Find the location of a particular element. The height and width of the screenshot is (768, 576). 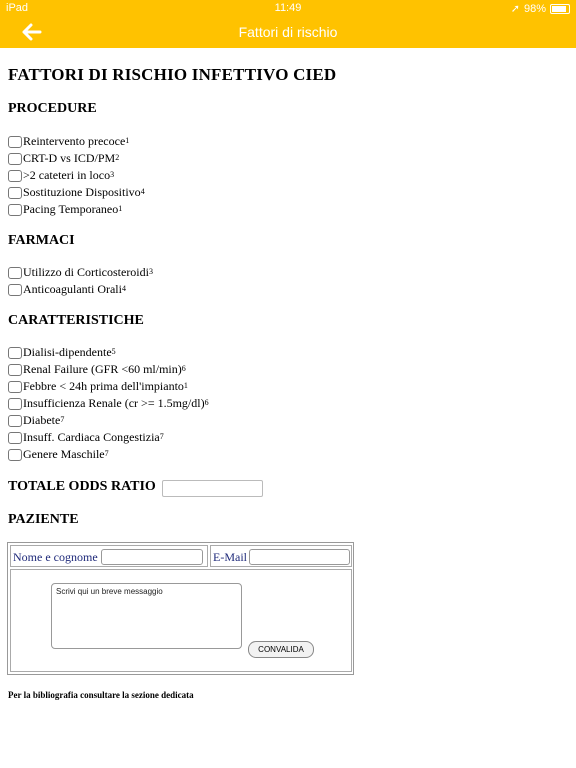

checkbox-row: >2 cateteri in loco 3 is located at coordinates (61, 175).